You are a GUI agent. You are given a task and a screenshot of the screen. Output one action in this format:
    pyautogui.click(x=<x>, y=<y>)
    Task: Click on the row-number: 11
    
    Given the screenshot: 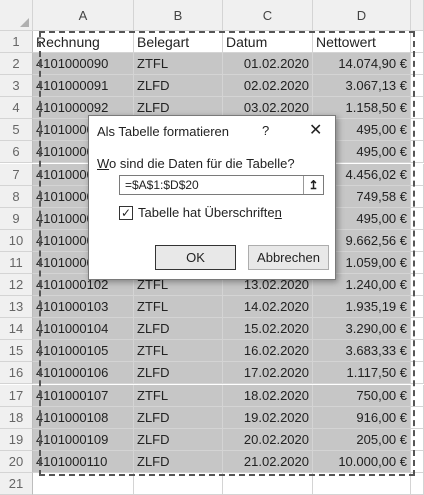 What is the action you would take?
    pyautogui.click(x=16, y=262)
    